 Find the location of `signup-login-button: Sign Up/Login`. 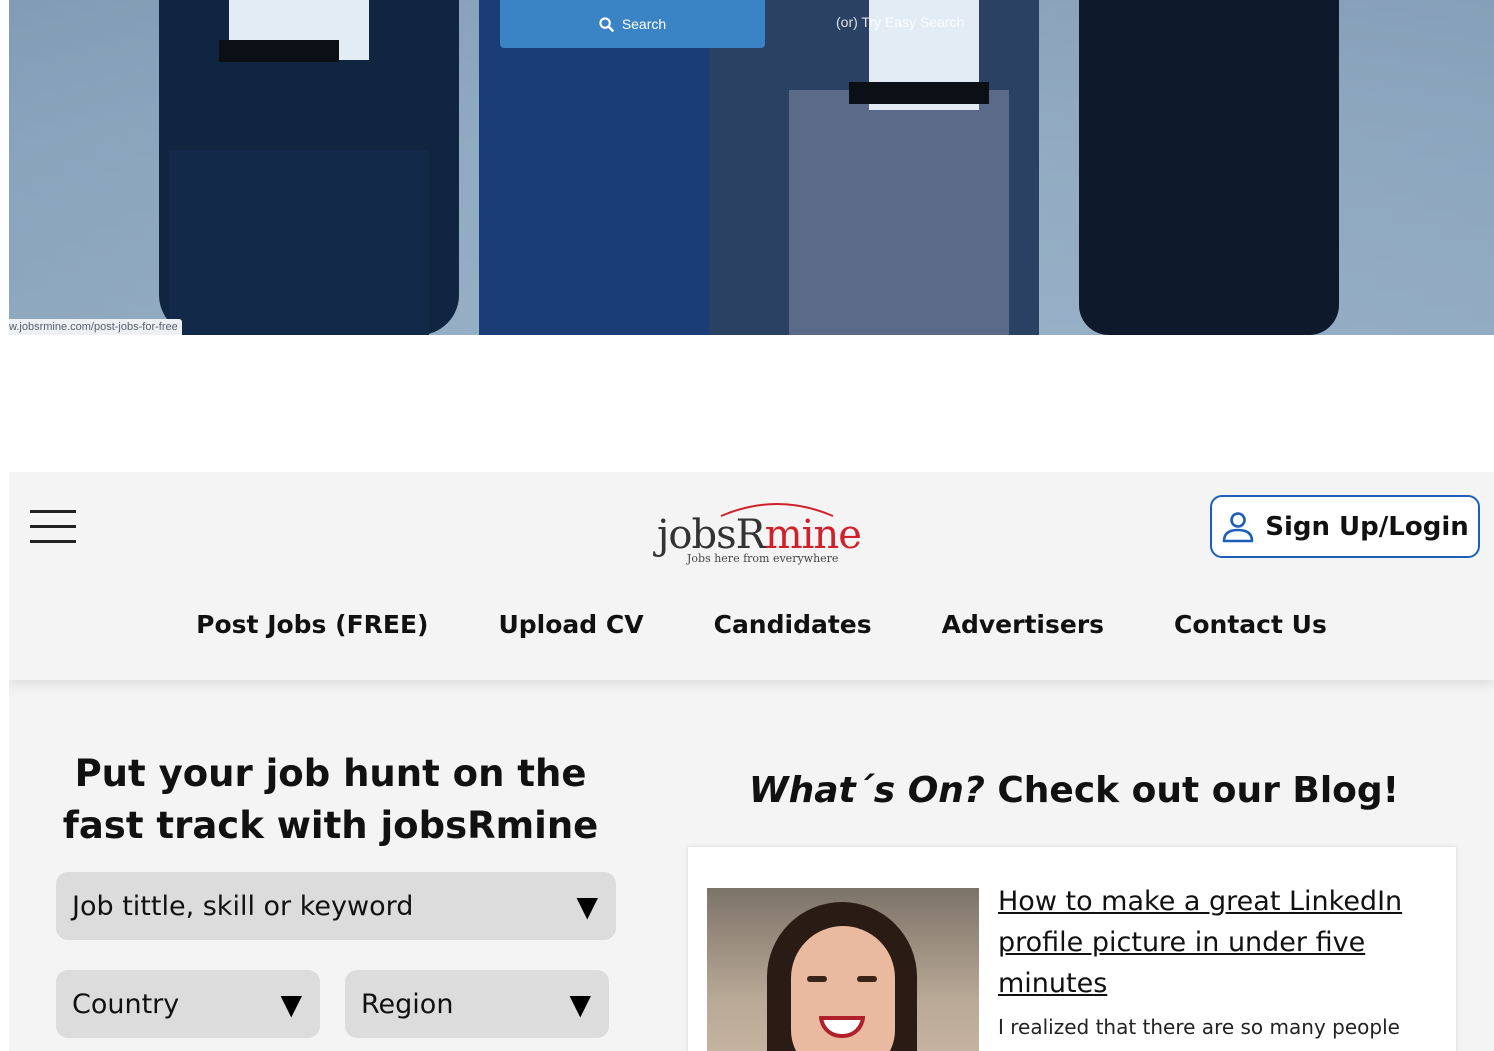

signup-login-button: Sign Up/Login is located at coordinates (1345, 526).